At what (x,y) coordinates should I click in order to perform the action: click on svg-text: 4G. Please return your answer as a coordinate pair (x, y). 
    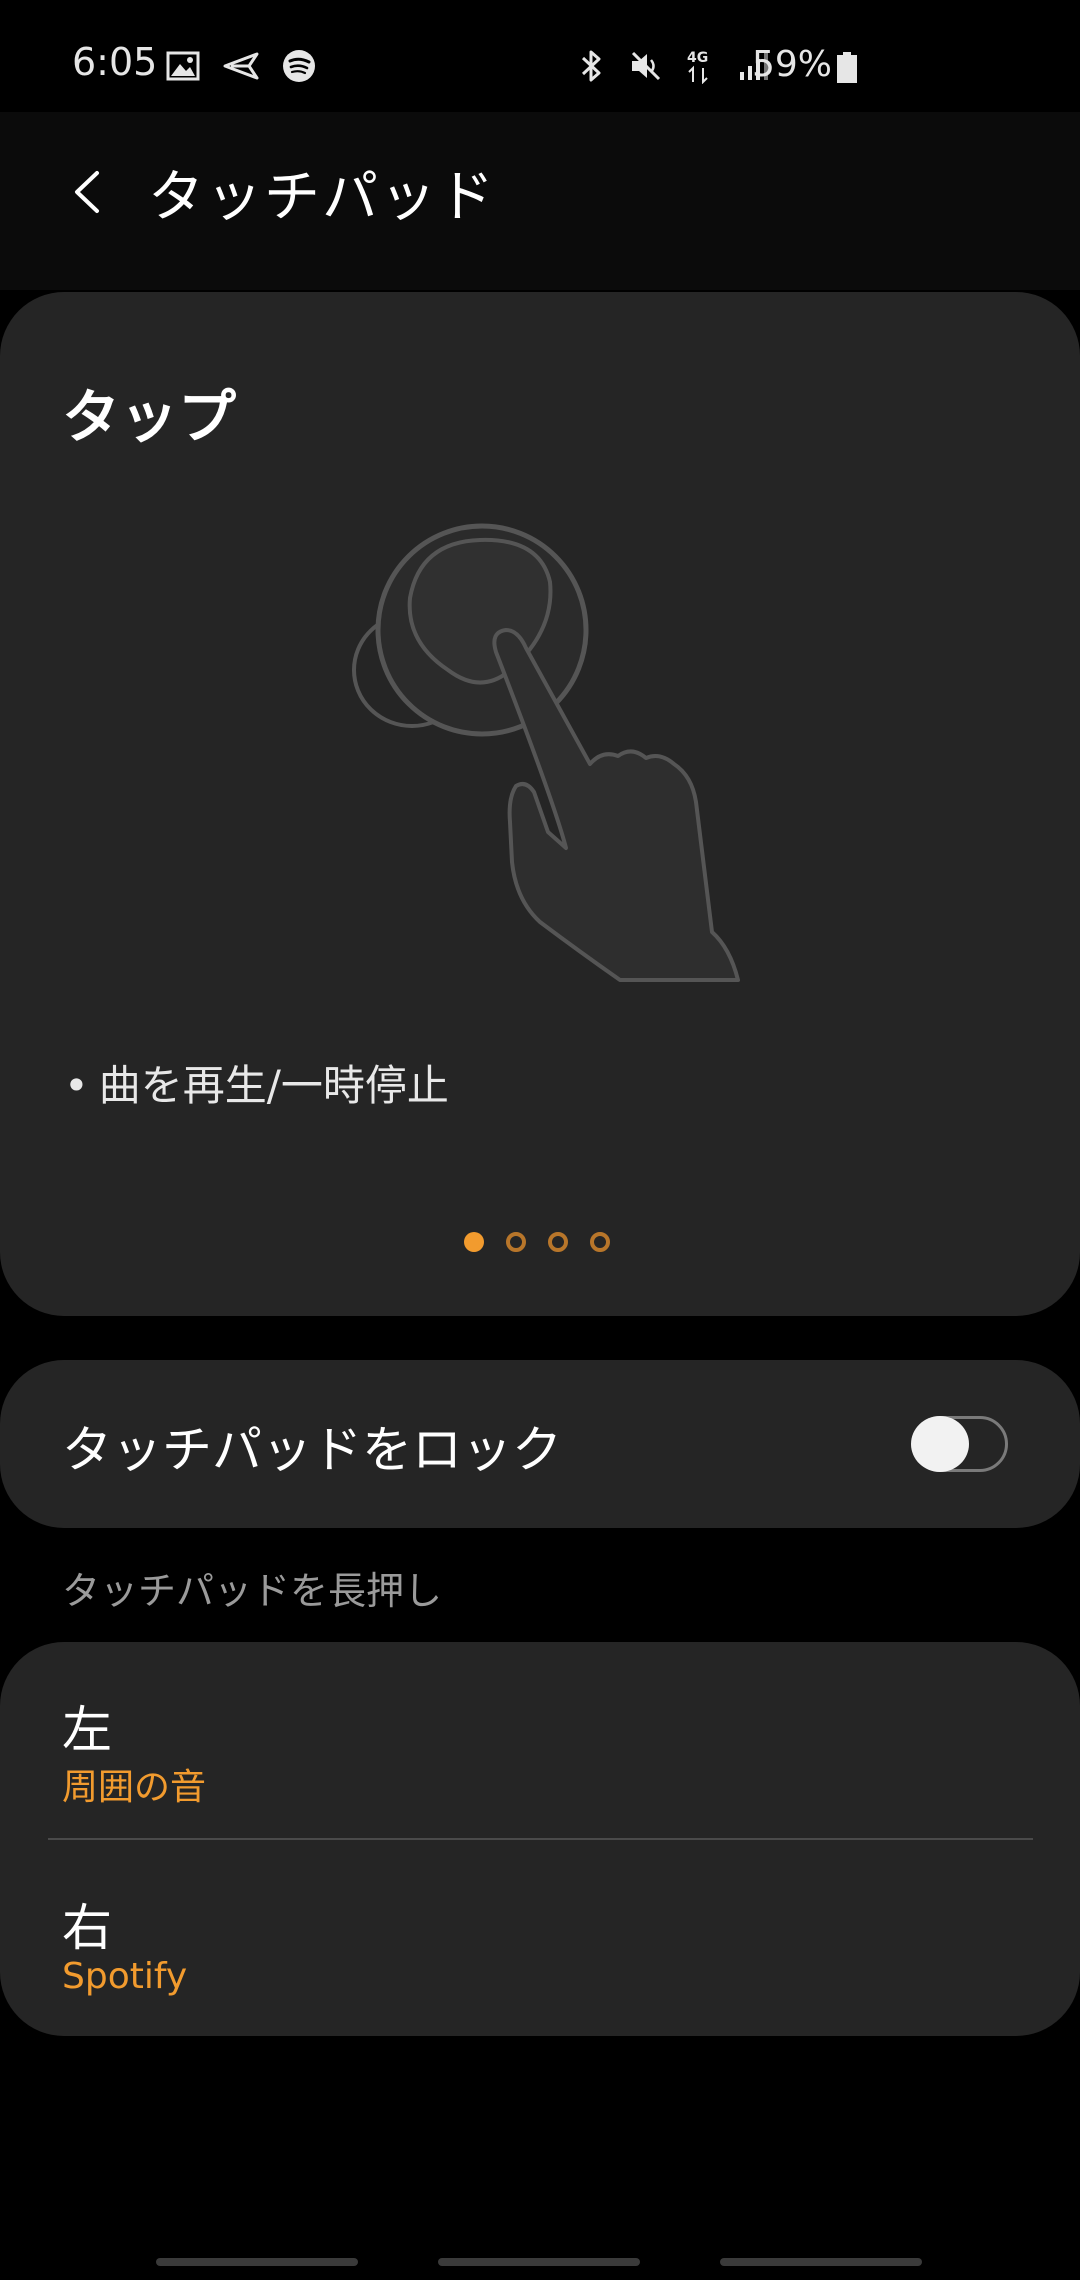
    Looking at the image, I should click on (697, 58).